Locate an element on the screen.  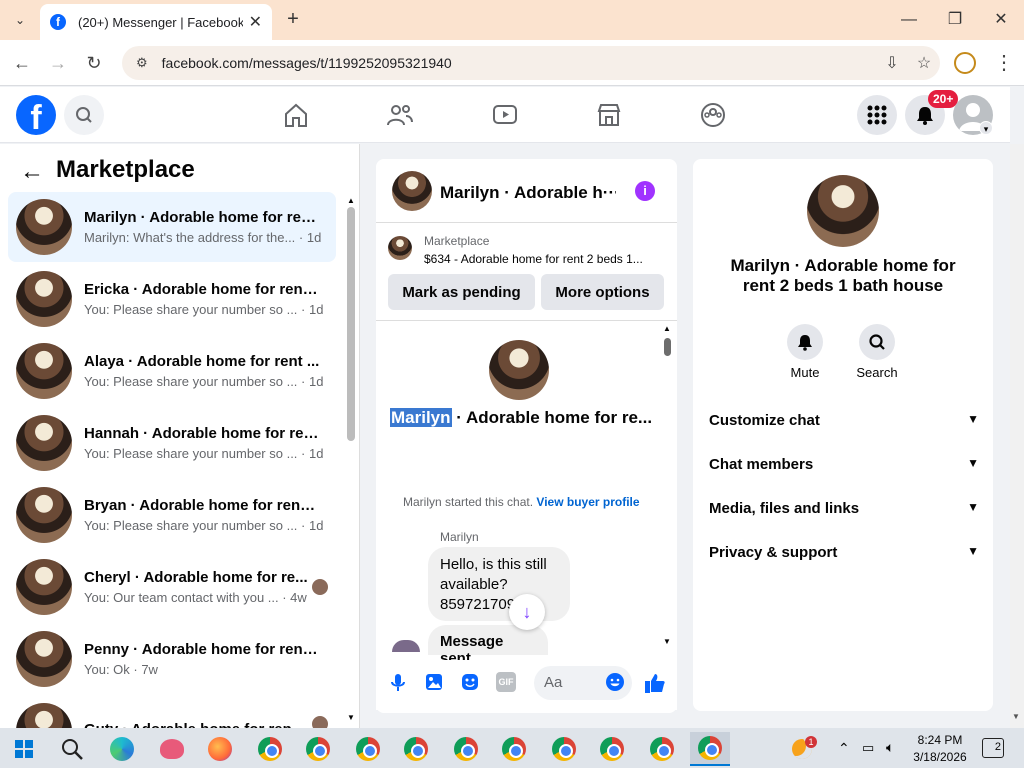
install-app-icon: ⇩ is located at coordinates (892, 63).